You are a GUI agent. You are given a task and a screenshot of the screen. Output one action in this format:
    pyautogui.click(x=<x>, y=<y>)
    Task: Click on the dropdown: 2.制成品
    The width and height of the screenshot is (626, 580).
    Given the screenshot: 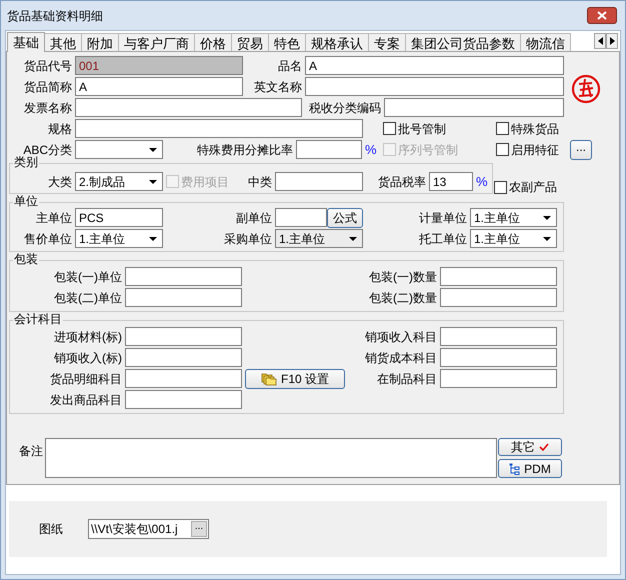 What is the action you would take?
    pyautogui.click(x=119, y=181)
    